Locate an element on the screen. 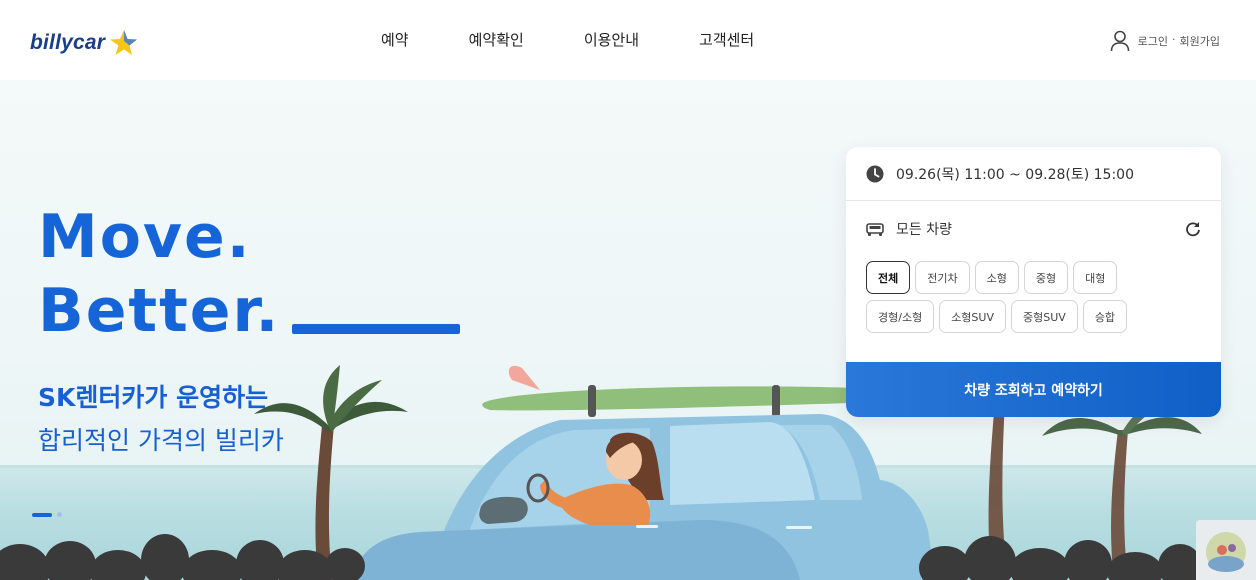 The image size is (1256, 580). hero-headline: Move. Better. is located at coordinates (249, 274).